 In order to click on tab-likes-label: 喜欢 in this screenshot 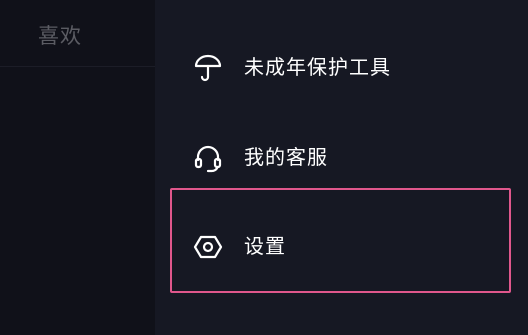, I will do `click(60, 36)`.